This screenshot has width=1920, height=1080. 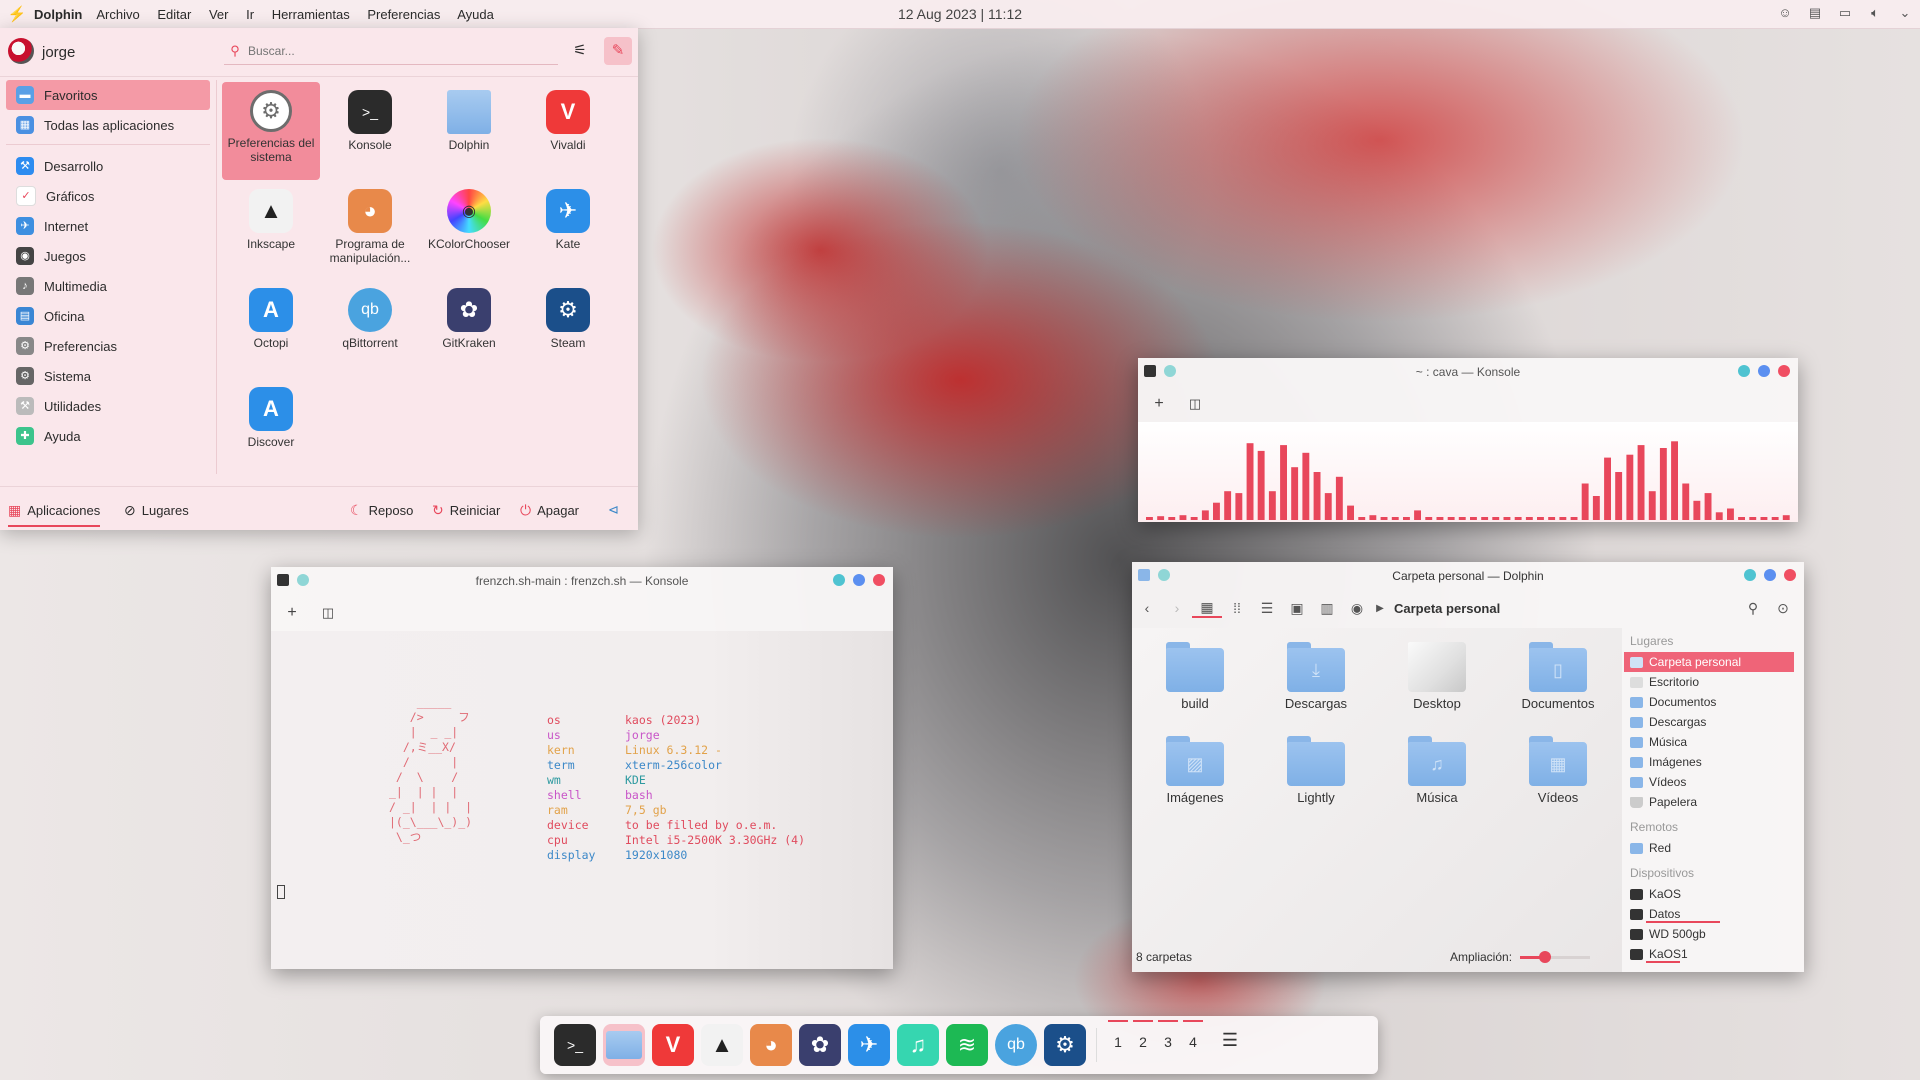 What do you see at coordinates (1468, 576) in the screenshot?
I see `window-titlebar: Carpeta personal — Dolphin` at bounding box center [1468, 576].